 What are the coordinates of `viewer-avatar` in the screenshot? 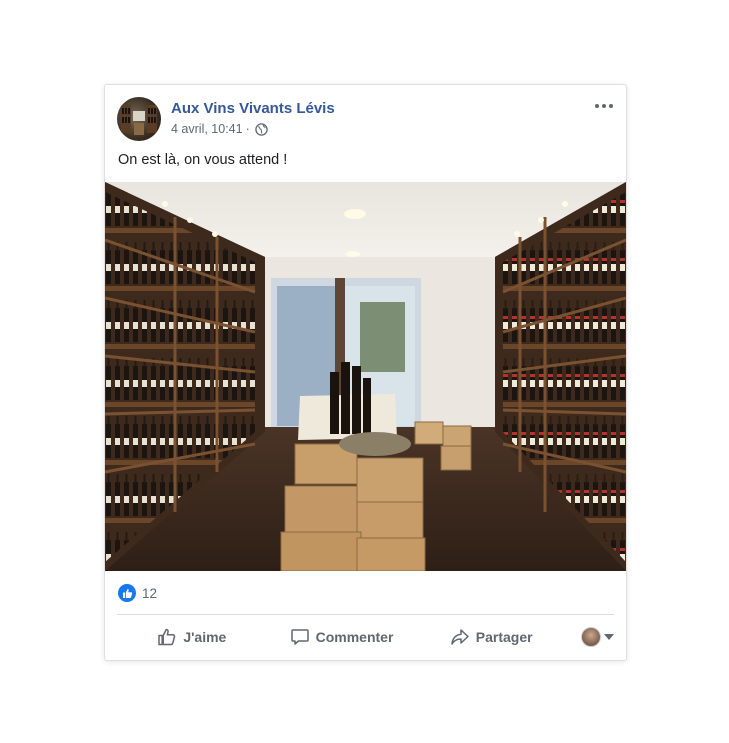 It's located at (591, 637).